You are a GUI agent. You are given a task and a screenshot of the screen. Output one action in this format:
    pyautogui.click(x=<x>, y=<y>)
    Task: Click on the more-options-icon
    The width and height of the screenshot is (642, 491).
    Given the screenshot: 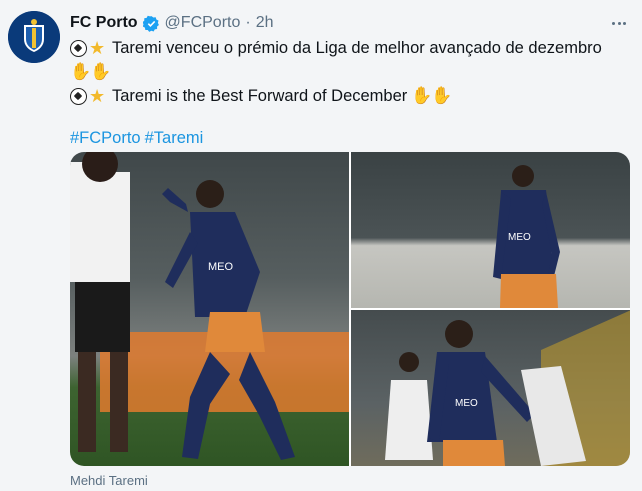 What is the action you would take?
    pyautogui.click(x=619, y=23)
    